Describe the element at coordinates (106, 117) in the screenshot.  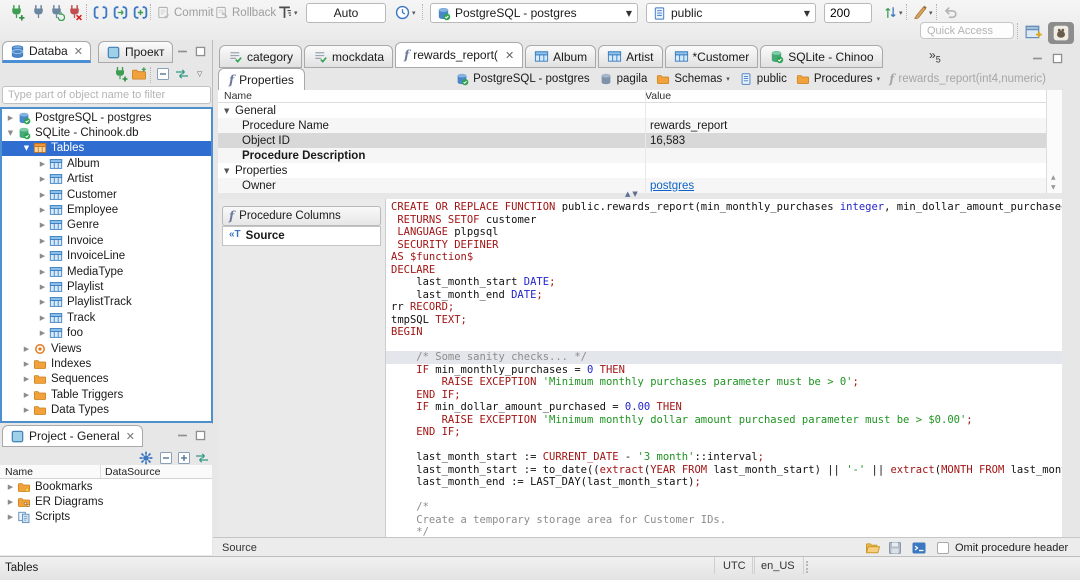
I see `navigator-tree-item-postgresql-postgres: ▶ PostgreSQL - postgres` at that location.